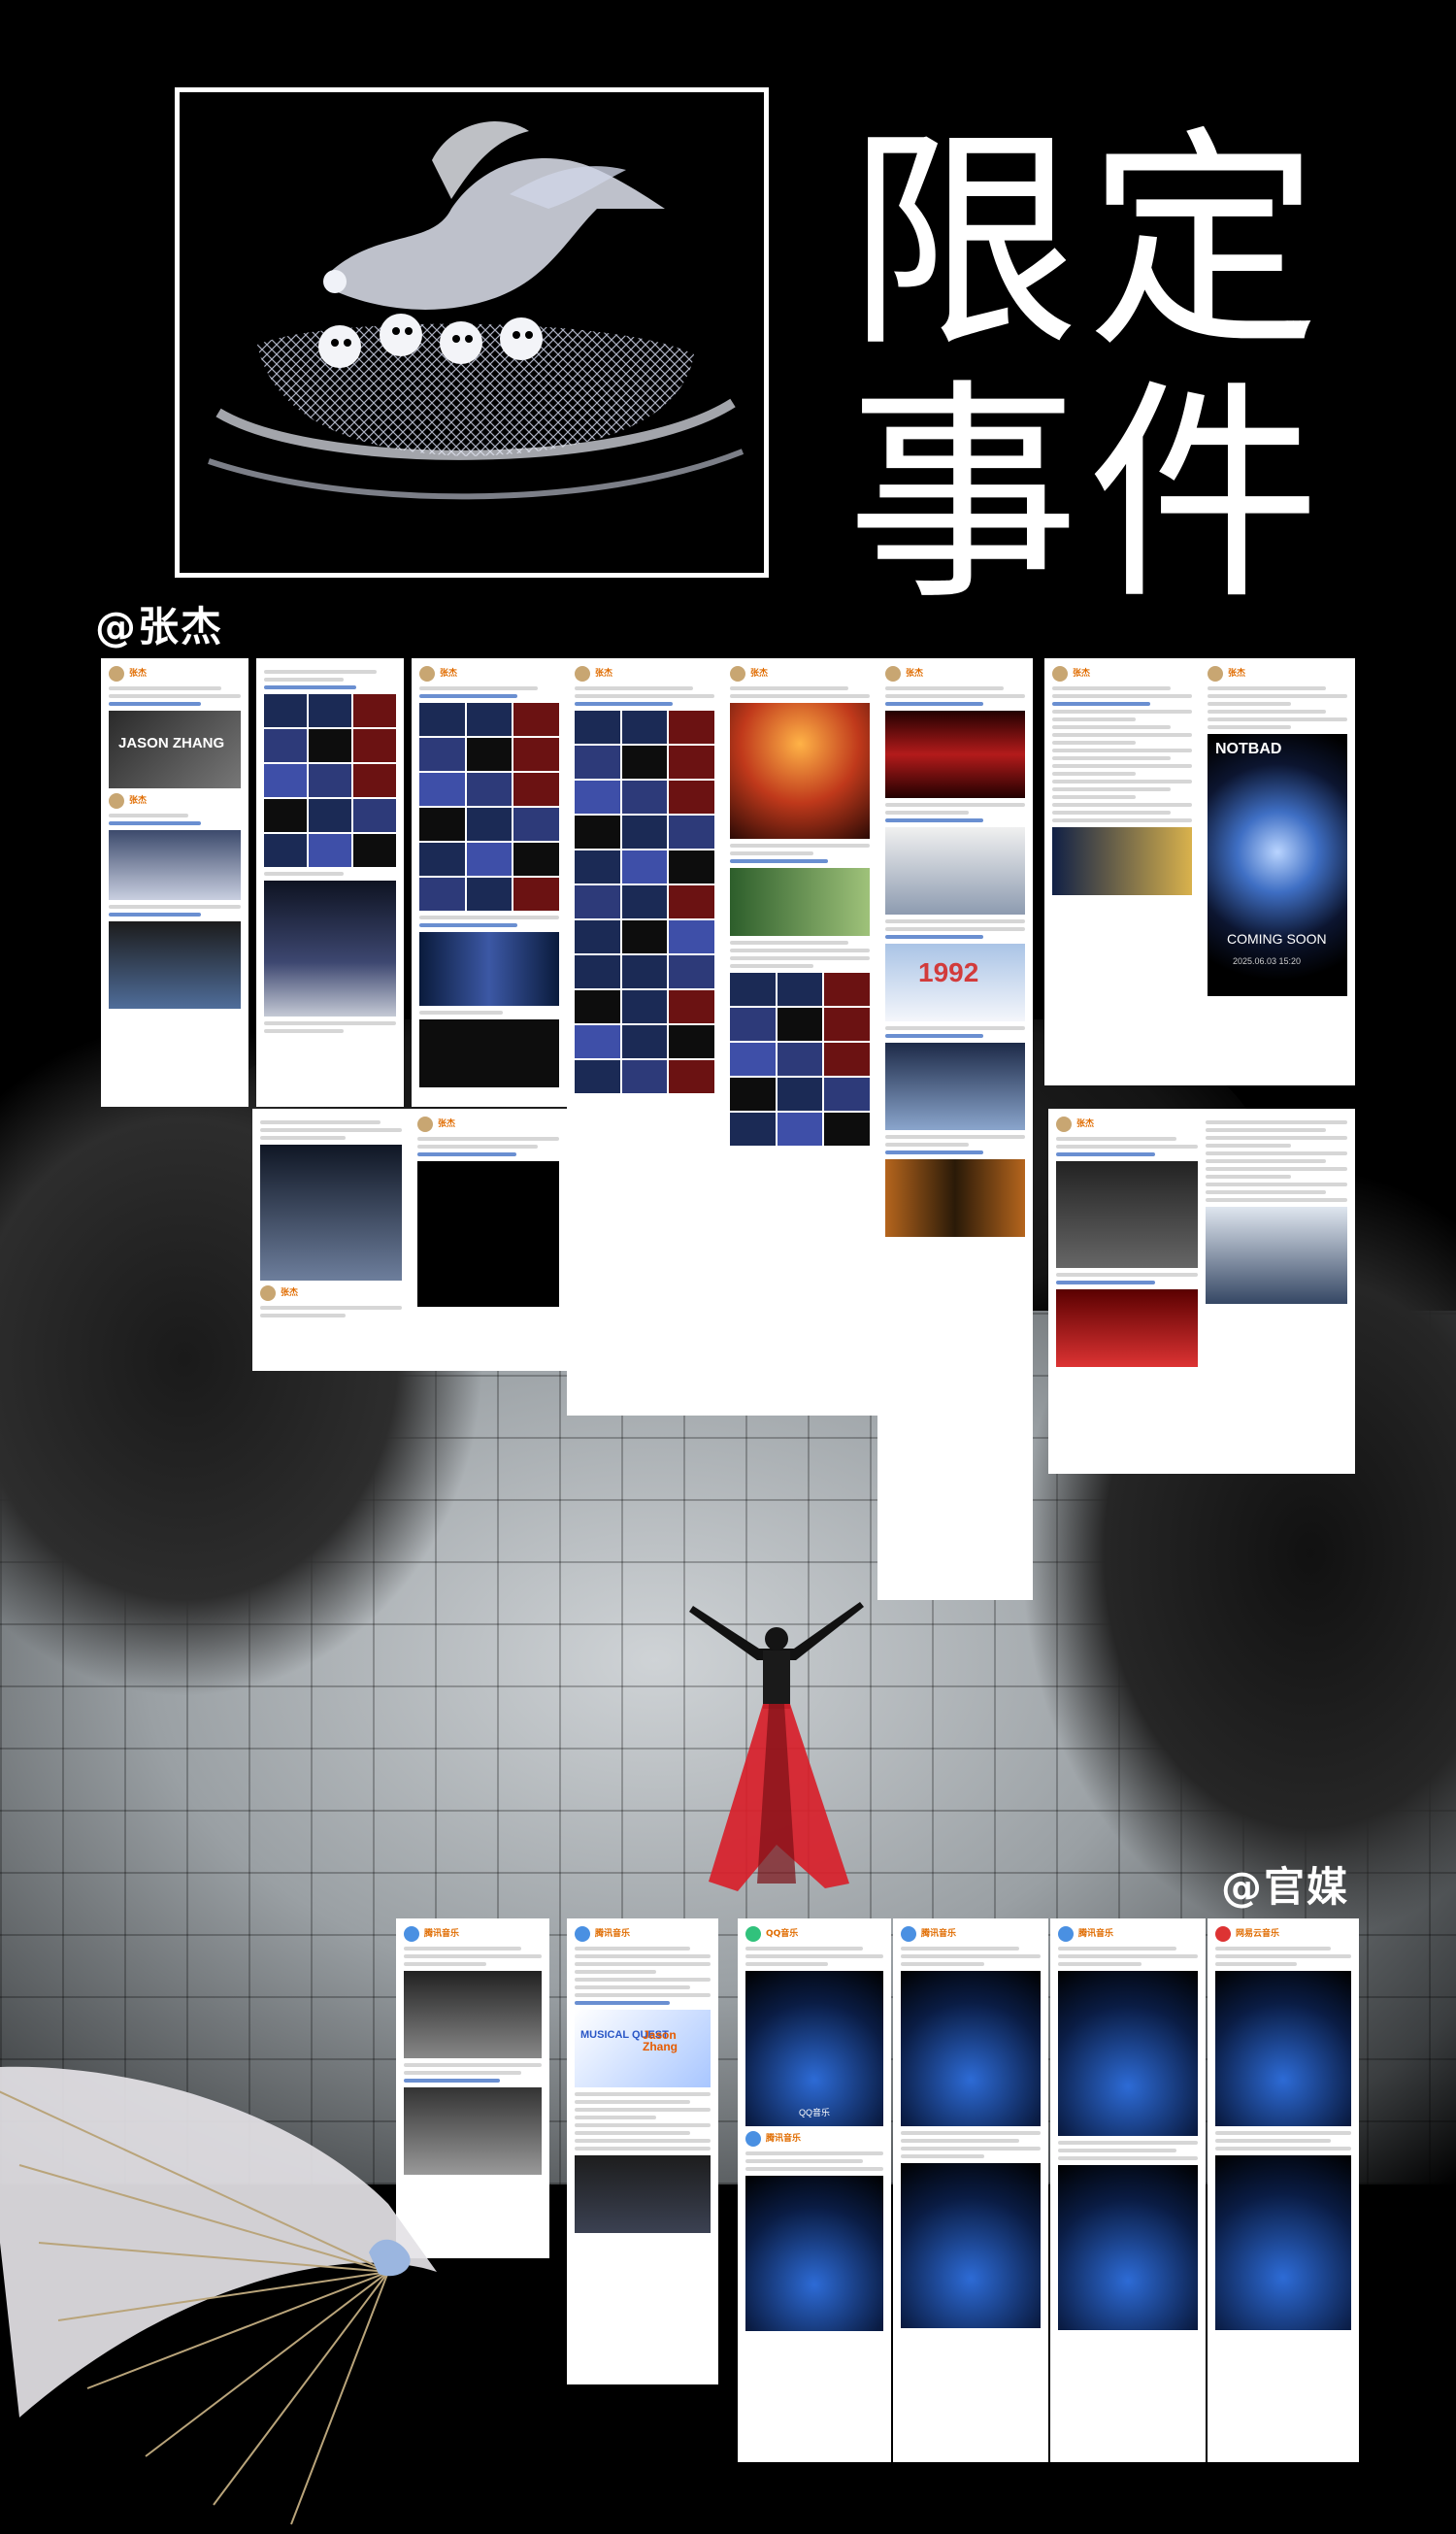 This screenshot has height=2534, width=1456. Describe the element at coordinates (660, 2041) in the screenshot. I see `jason-zhang-label: Jason Zhang` at that location.